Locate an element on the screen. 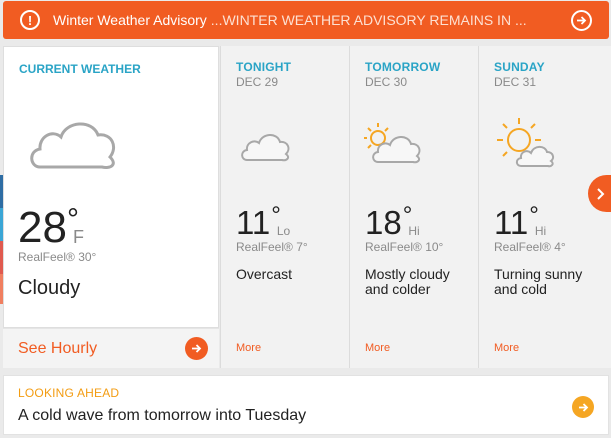 This screenshot has height=438, width=611. day-date: DEC 29 is located at coordinates (257, 82).